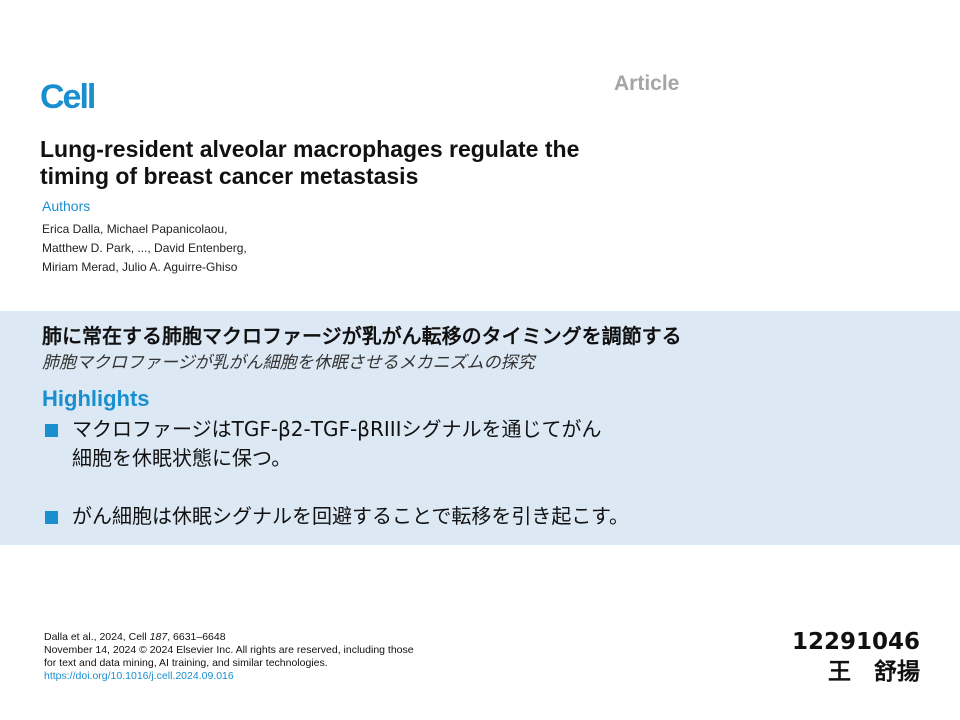 This screenshot has height=720, width=960. What do you see at coordinates (97, 637) in the screenshot?
I see `citation-authors-journal: Dalla et al., 2024, Cell` at bounding box center [97, 637].